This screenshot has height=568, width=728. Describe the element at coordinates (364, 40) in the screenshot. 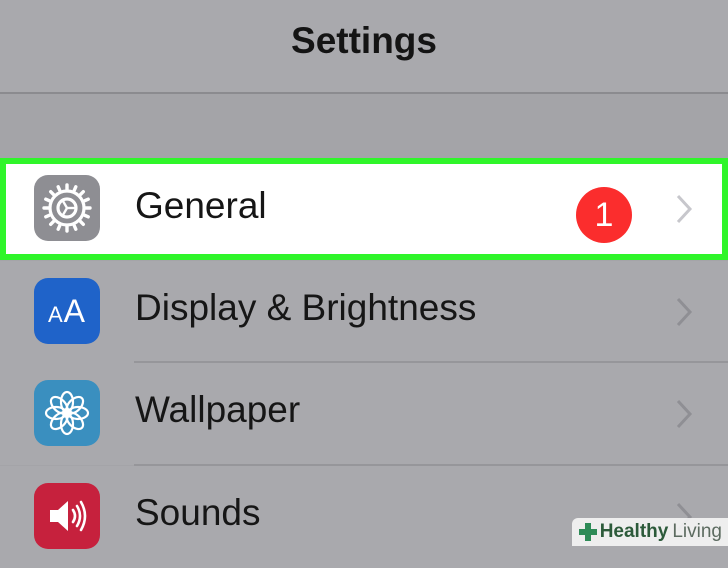

I see `page-title: Settings` at that location.